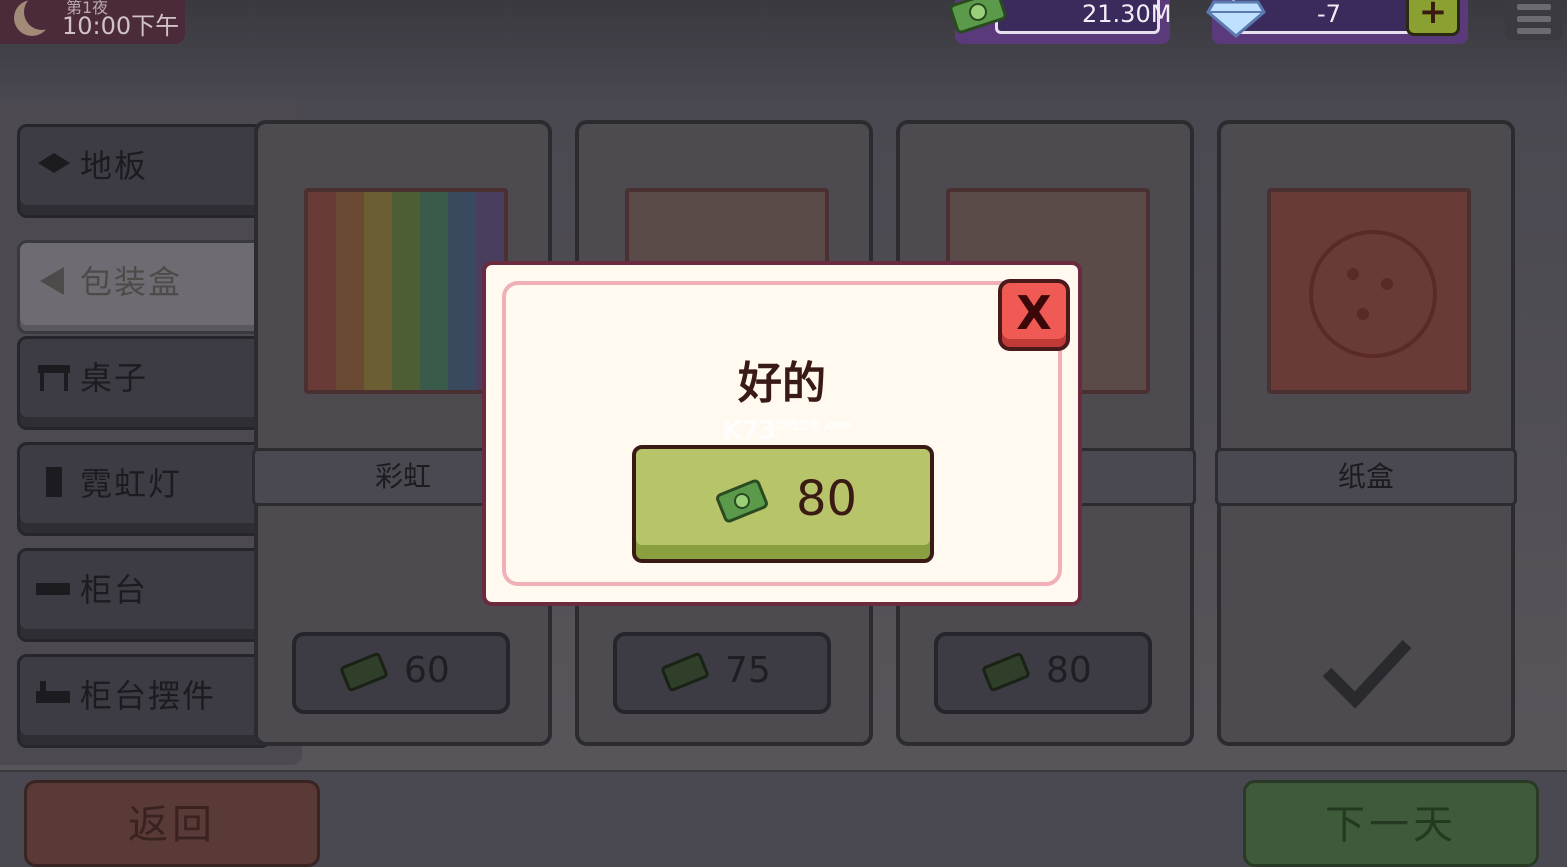  What do you see at coordinates (54, 482) in the screenshot?
I see `door-icon` at bounding box center [54, 482].